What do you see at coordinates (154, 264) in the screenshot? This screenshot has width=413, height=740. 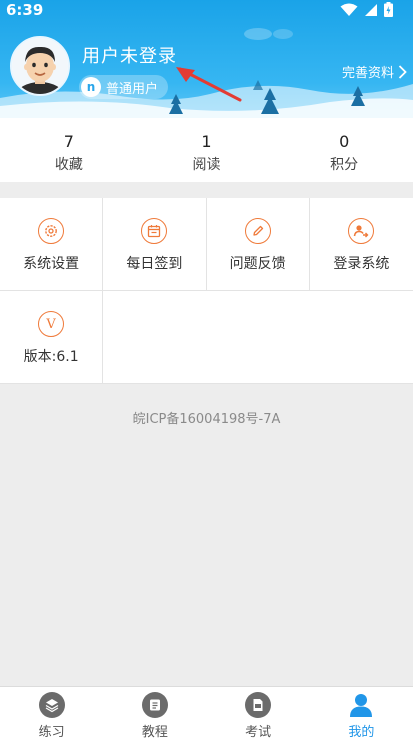 I see `menu-item-label: 每日签到` at bounding box center [154, 264].